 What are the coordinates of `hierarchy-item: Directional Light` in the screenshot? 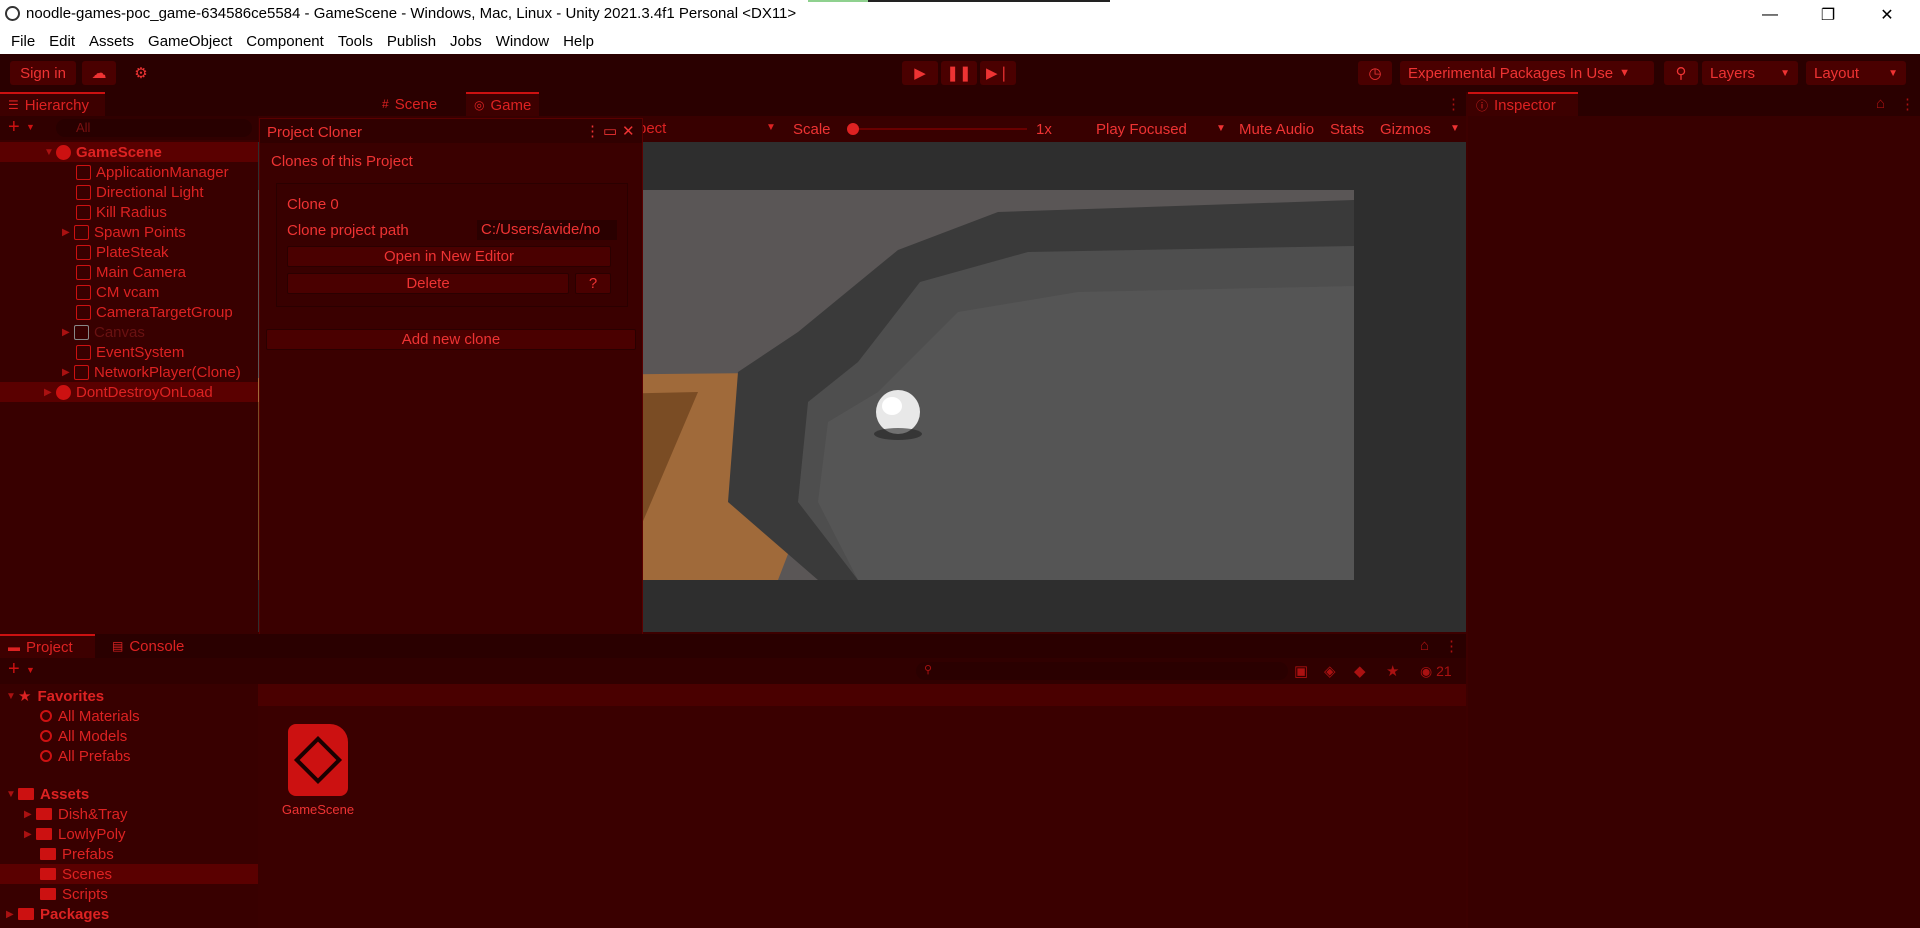 It's located at (102, 192).